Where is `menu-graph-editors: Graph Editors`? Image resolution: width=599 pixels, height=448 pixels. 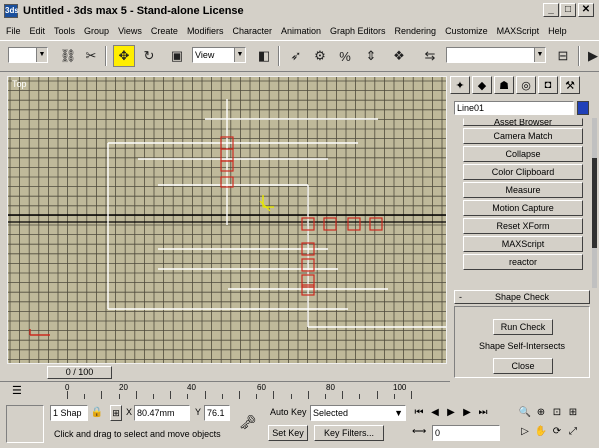
menu-graph-editors: Graph Editors is located at coordinates (358, 31).